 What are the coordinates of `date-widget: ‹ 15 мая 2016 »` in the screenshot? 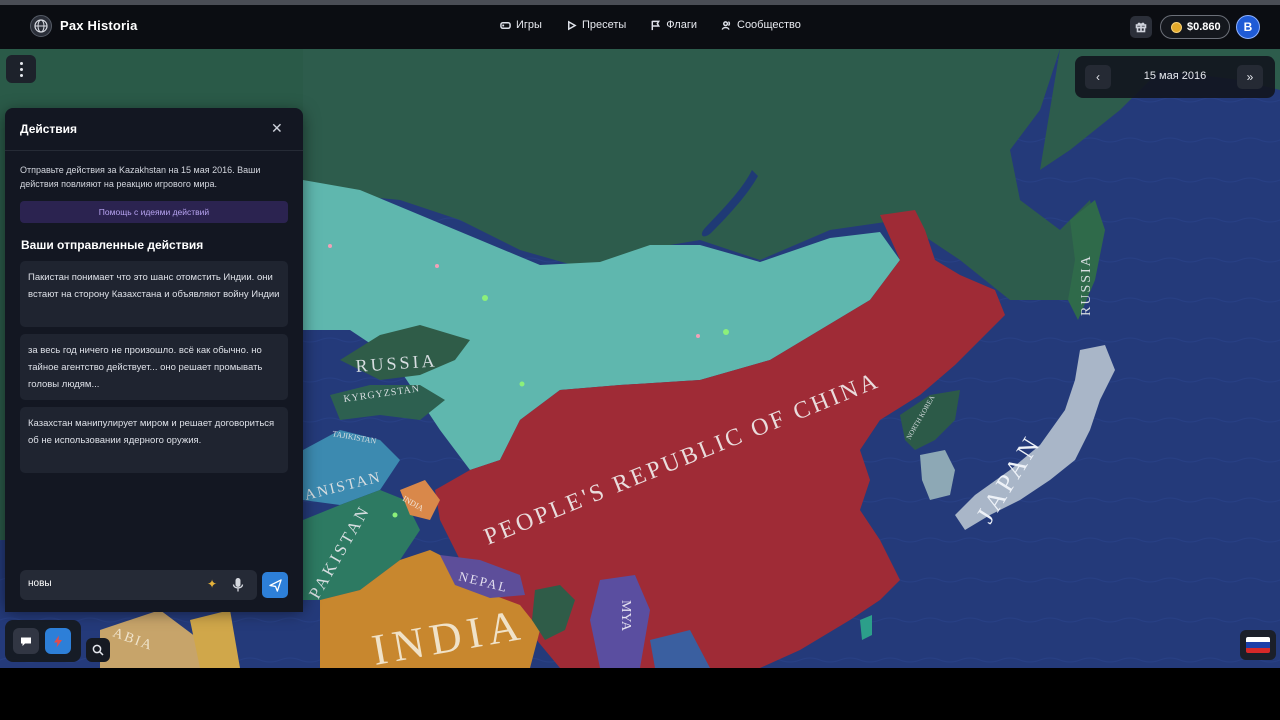 It's located at (1175, 77).